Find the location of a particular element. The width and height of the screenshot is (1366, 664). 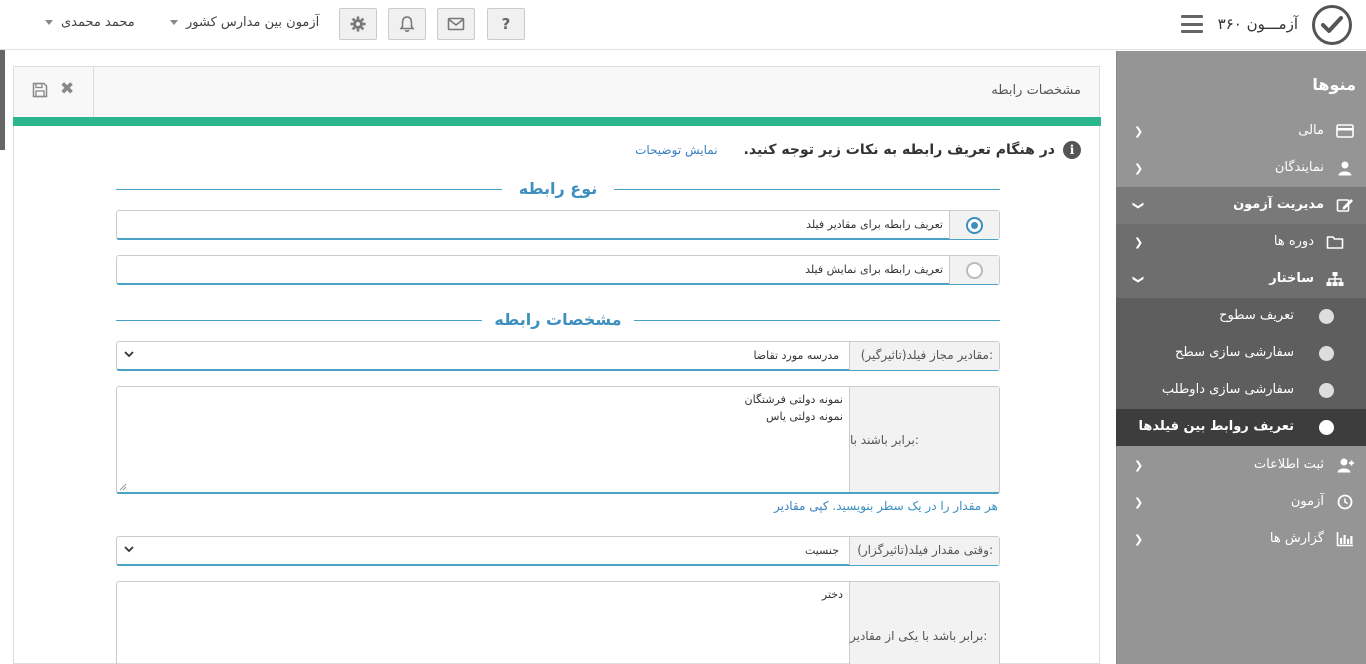

school-menu-label: آزمون بین مدارس کشور is located at coordinates (253, 22).